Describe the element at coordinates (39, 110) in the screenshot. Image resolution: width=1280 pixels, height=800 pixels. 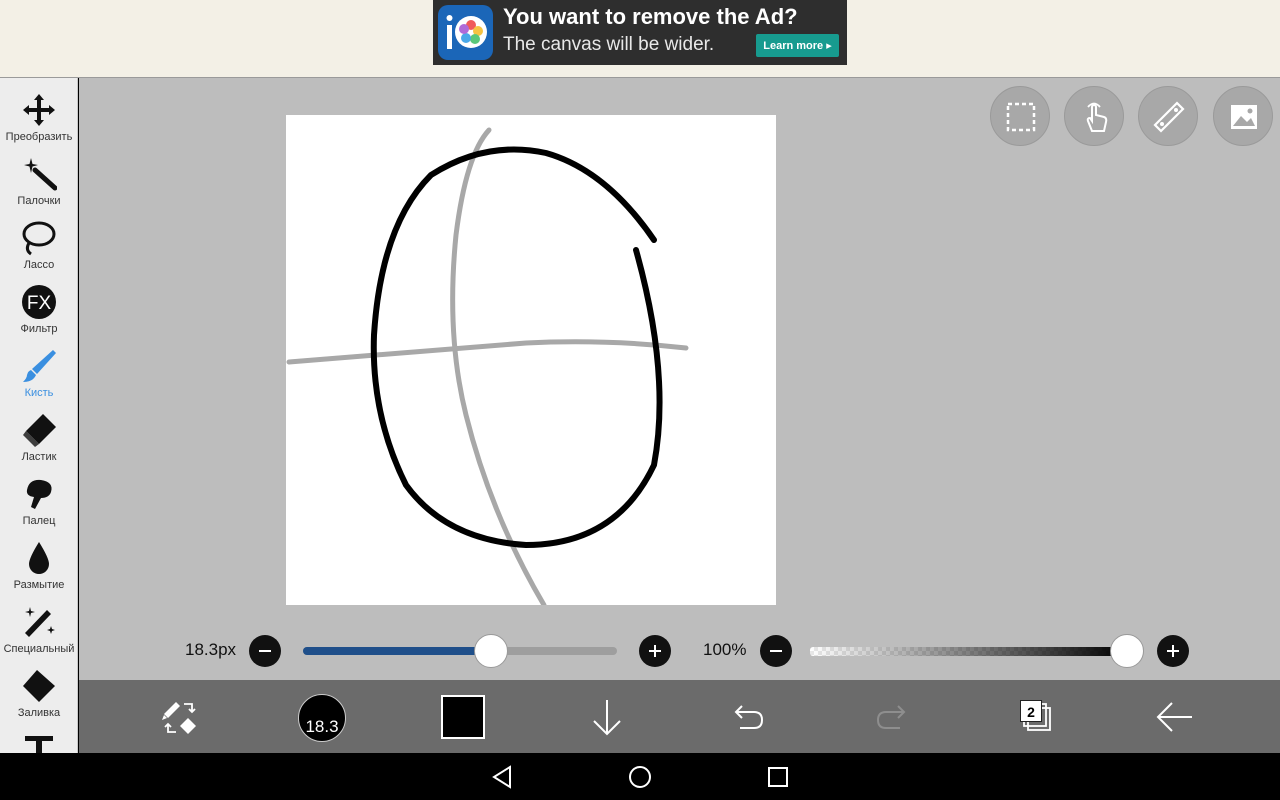
I see `move-arrows-icon` at that location.